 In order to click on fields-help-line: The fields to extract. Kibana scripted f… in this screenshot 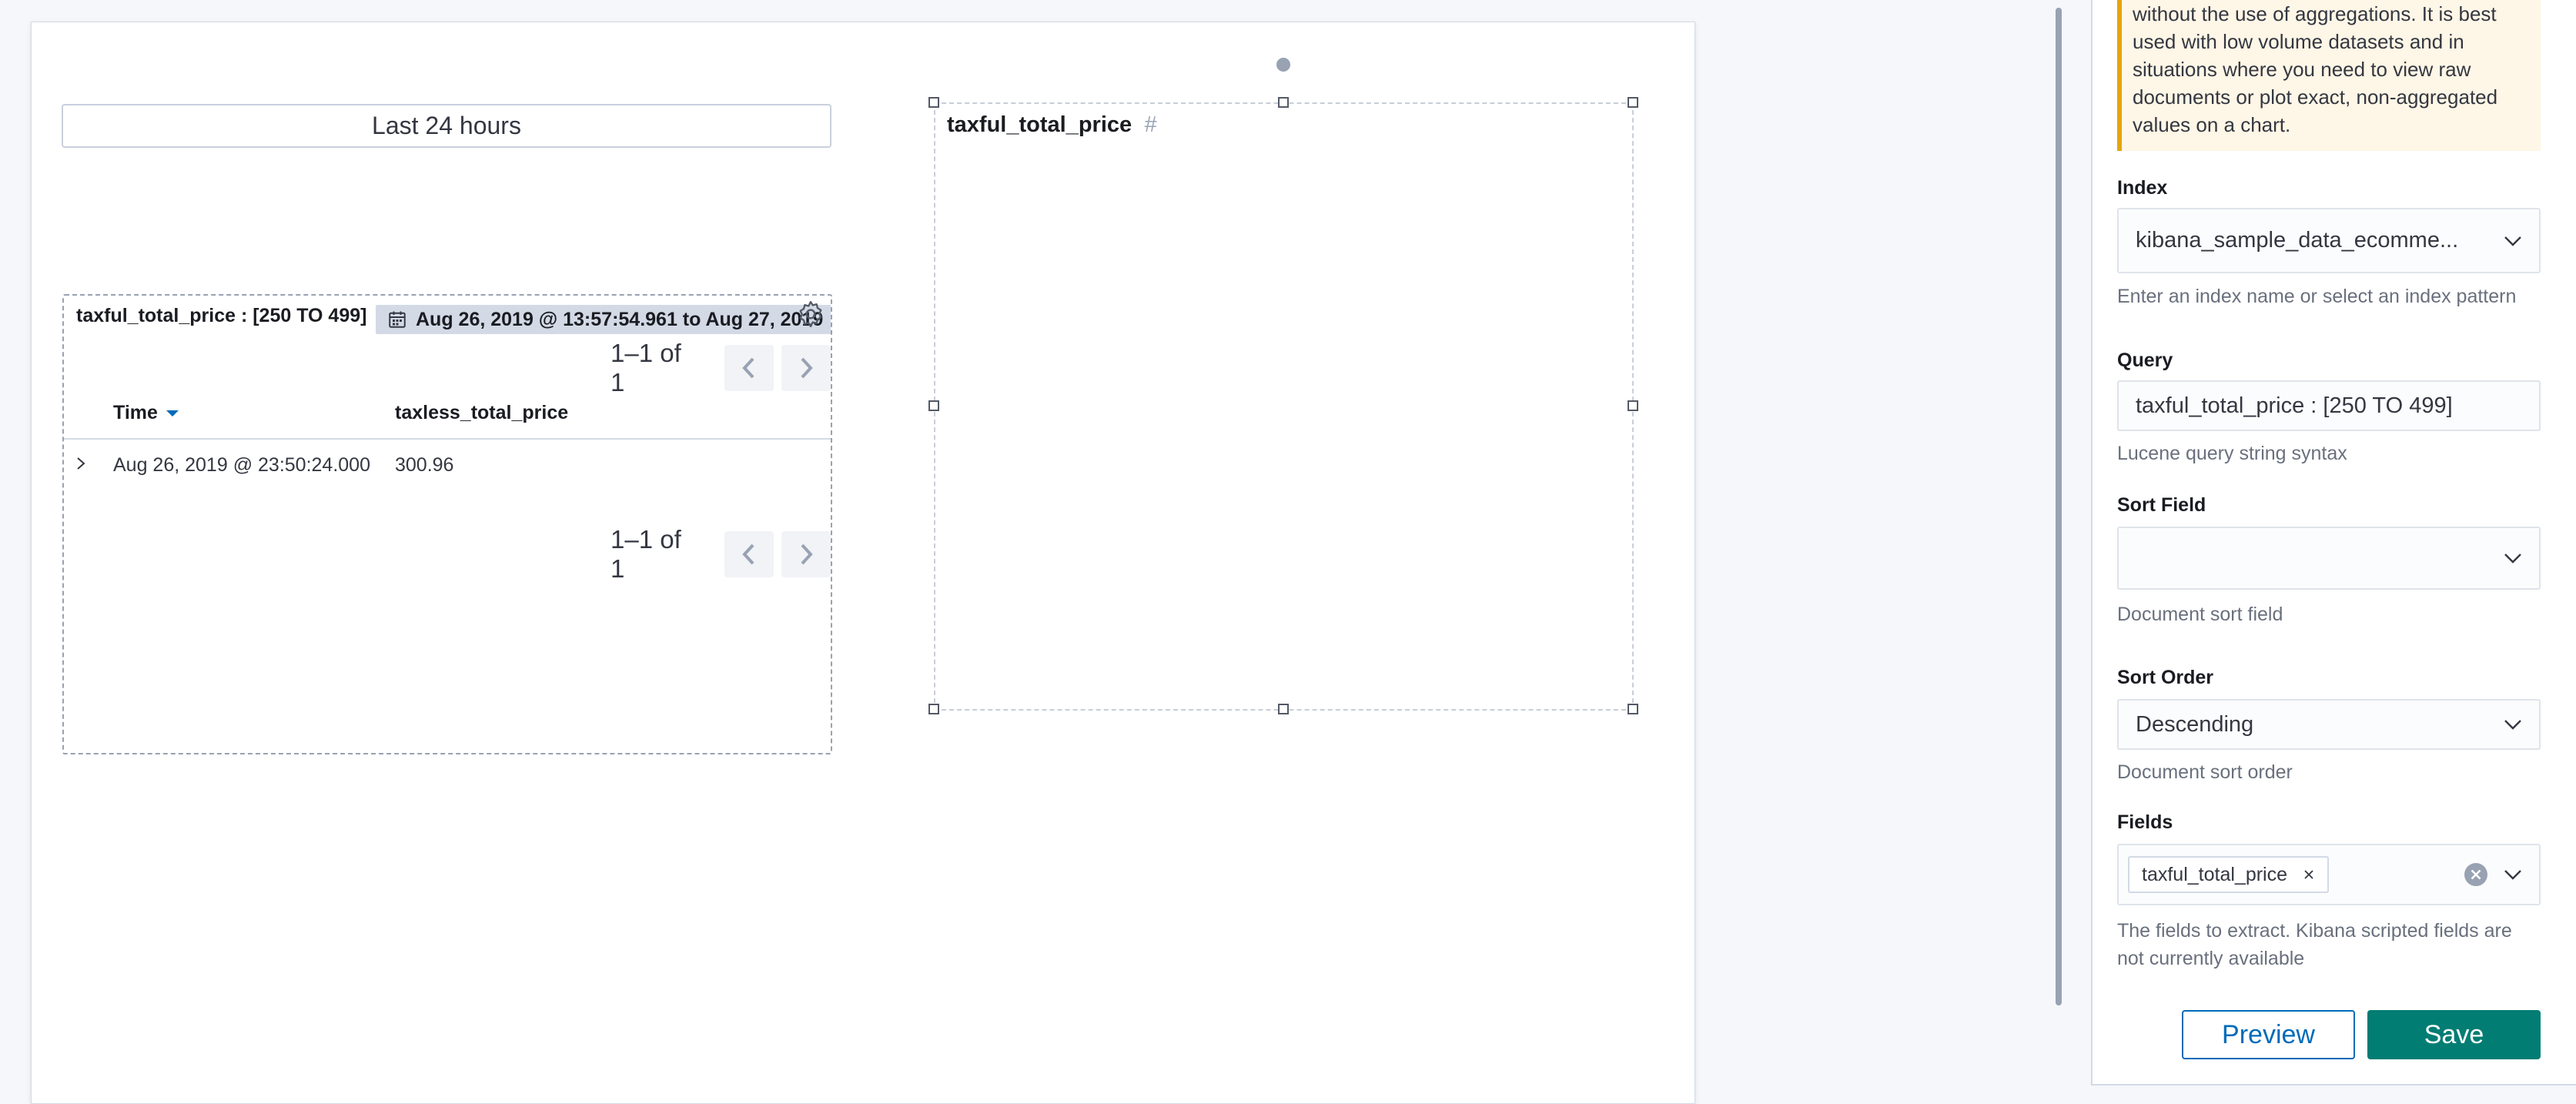, I will do `click(2314, 931)`.